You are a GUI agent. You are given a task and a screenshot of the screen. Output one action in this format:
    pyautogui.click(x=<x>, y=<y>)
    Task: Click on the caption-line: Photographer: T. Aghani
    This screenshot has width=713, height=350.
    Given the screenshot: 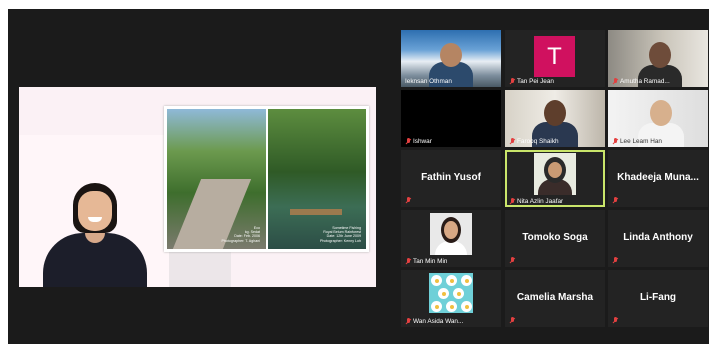 What is the action you would take?
    pyautogui.click(x=241, y=240)
    